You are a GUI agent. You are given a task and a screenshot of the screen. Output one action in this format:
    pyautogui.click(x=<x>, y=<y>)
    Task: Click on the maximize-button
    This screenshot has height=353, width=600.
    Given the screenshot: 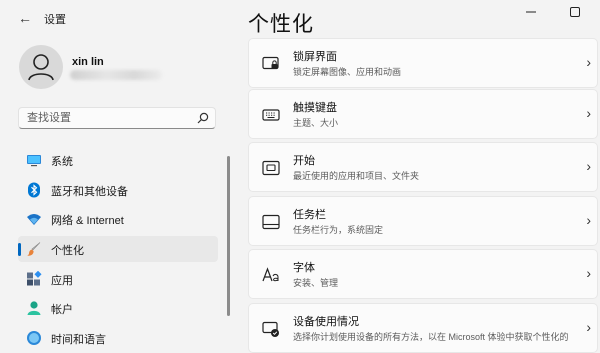 What is the action you would take?
    pyautogui.click(x=575, y=13)
    